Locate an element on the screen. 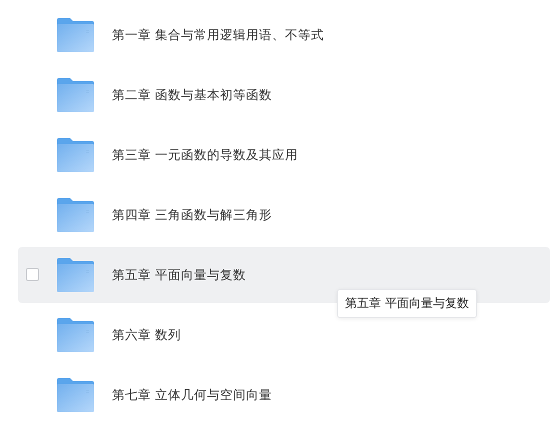 This screenshot has width=550, height=431. tooltip: 第五章 平面向量与复数 is located at coordinates (407, 303).